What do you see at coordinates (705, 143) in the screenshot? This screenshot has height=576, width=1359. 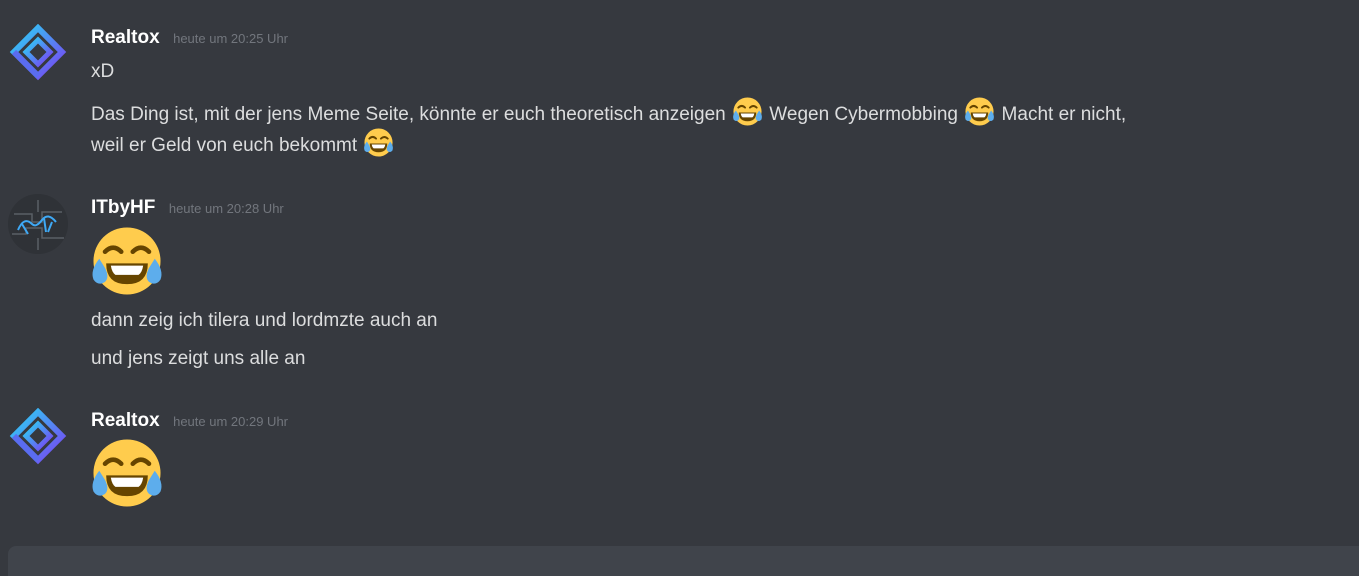 I see `message-text: weil er Geld von euch bekommt` at bounding box center [705, 143].